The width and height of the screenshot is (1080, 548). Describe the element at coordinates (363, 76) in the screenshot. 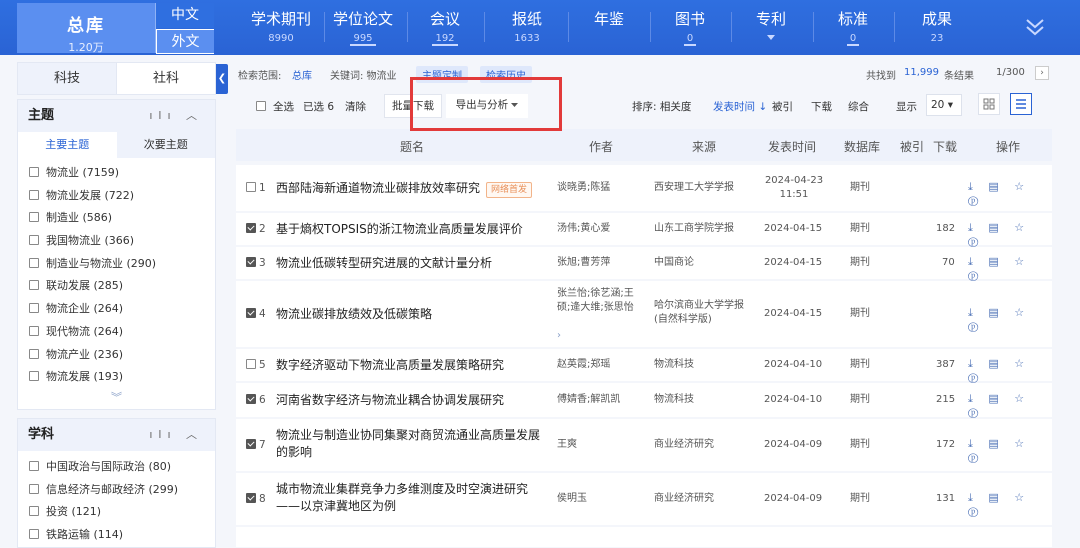

I see `scope-keyword: 关键词: 物流业` at that location.